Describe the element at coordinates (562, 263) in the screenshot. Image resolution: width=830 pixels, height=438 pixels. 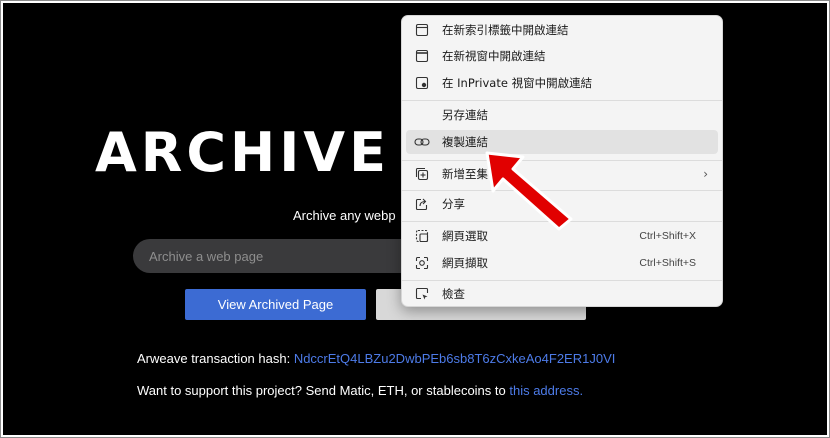
I see `menu-item-web-capture: 網頁擷取 Ctrl+Shift+S` at that location.